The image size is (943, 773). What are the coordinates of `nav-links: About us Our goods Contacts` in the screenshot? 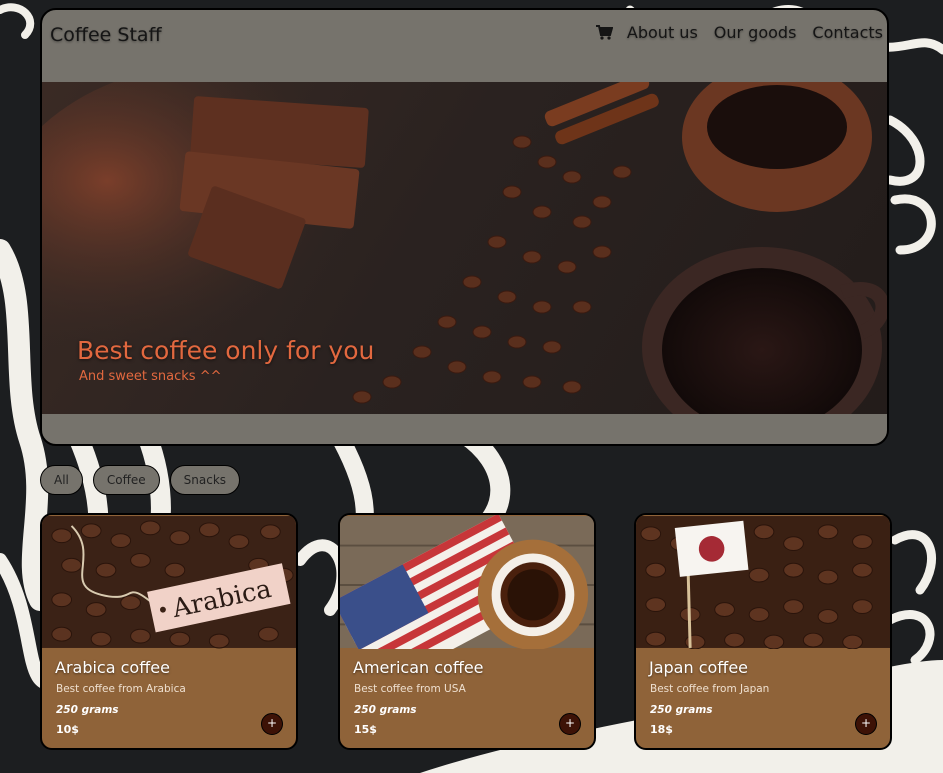 It's located at (739, 32).